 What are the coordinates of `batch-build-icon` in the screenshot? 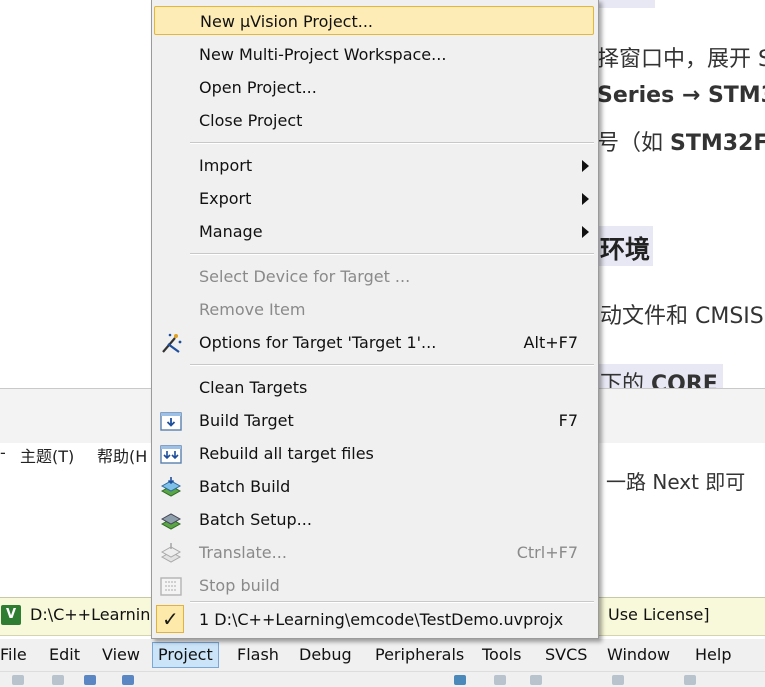 It's located at (171, 487).